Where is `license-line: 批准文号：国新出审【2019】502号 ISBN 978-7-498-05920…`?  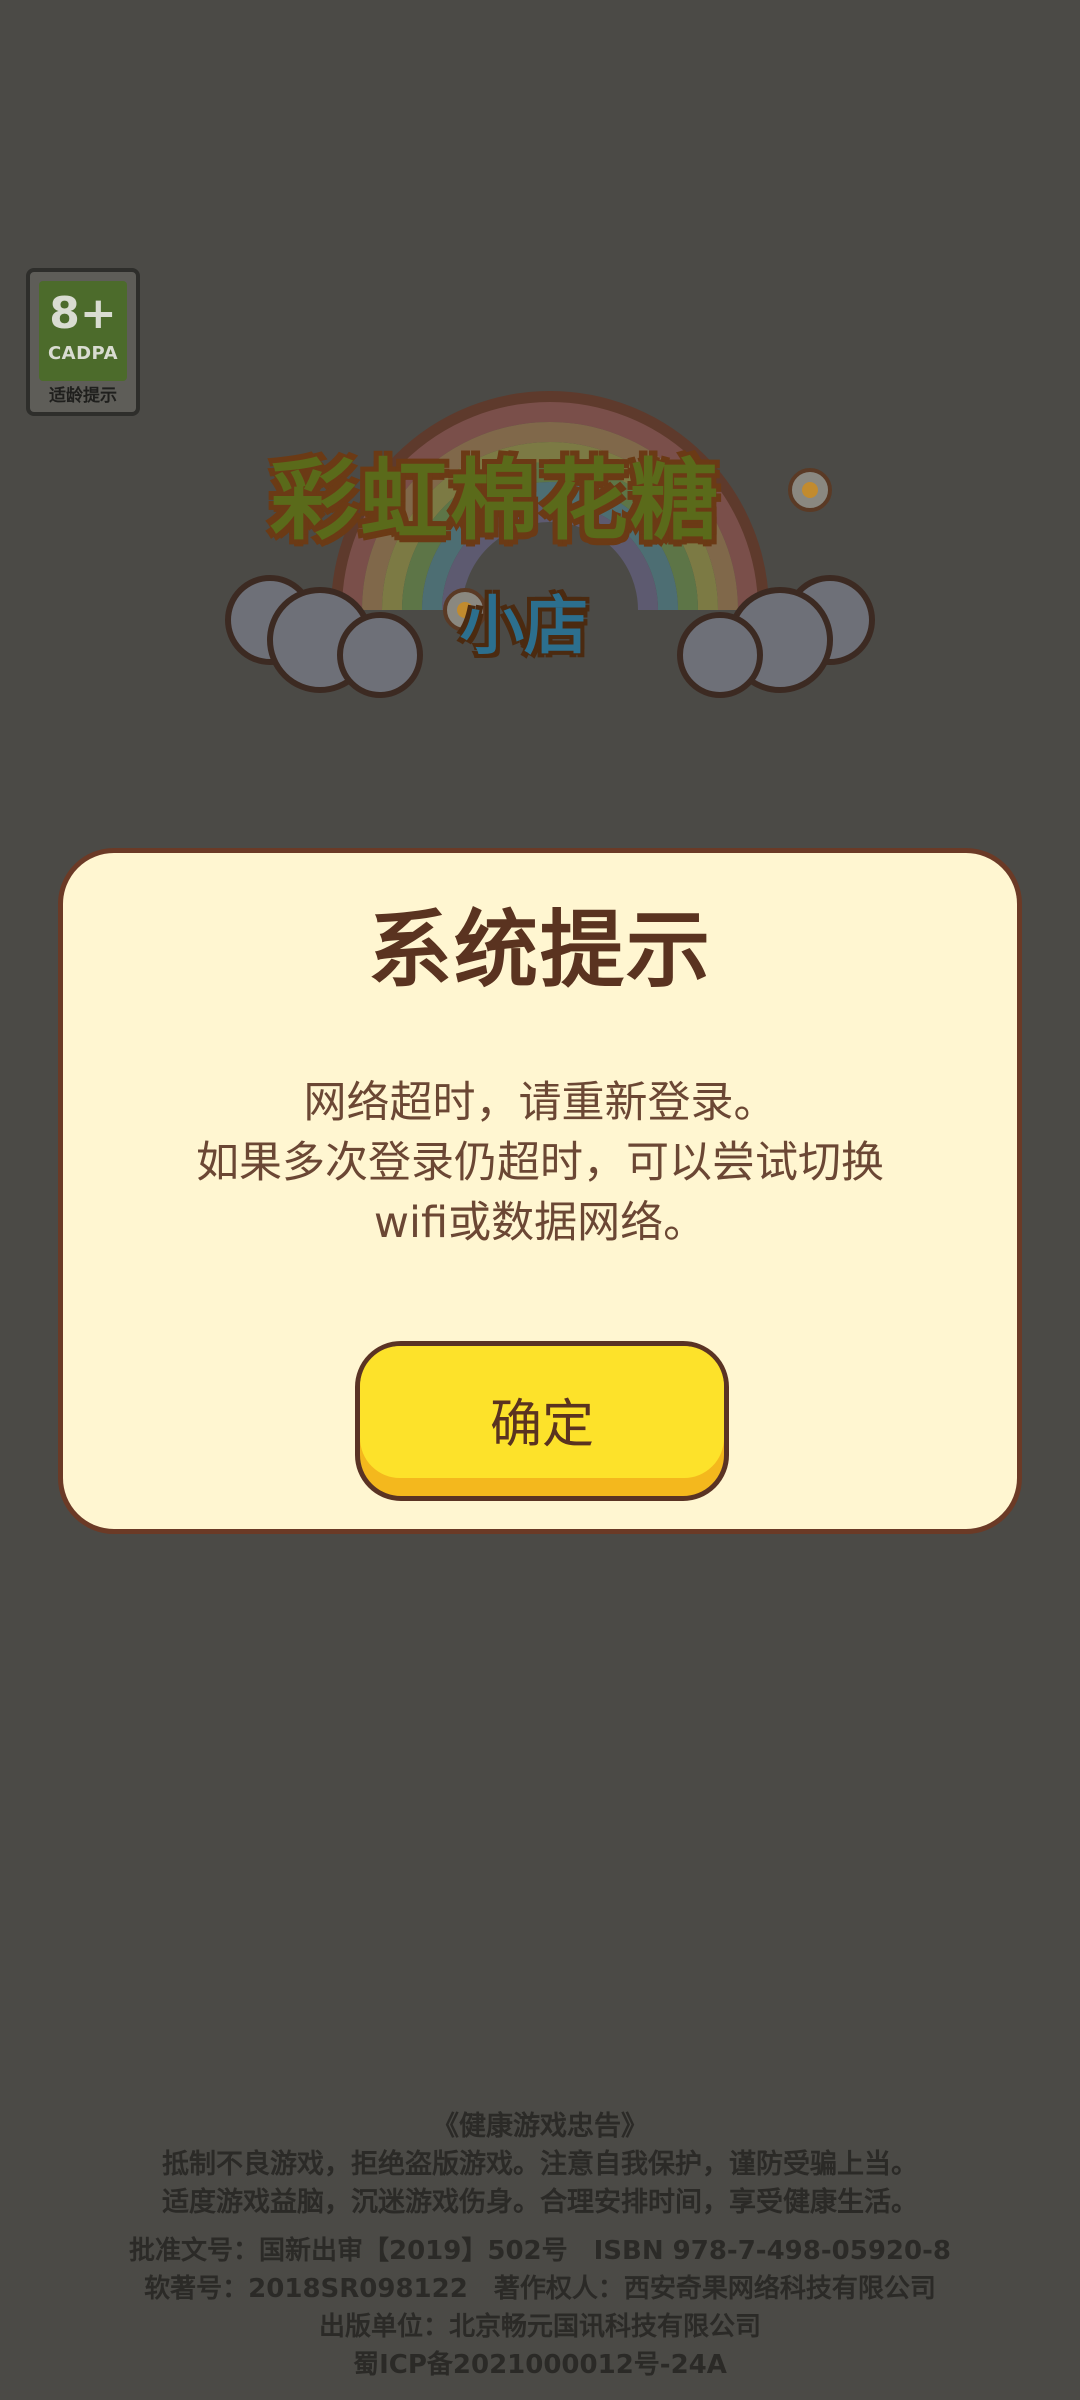
license-line: 批准文号：国新出审【2019】502号 ISBN 978-7-498-05920… is located at coordinates (539, 2251).